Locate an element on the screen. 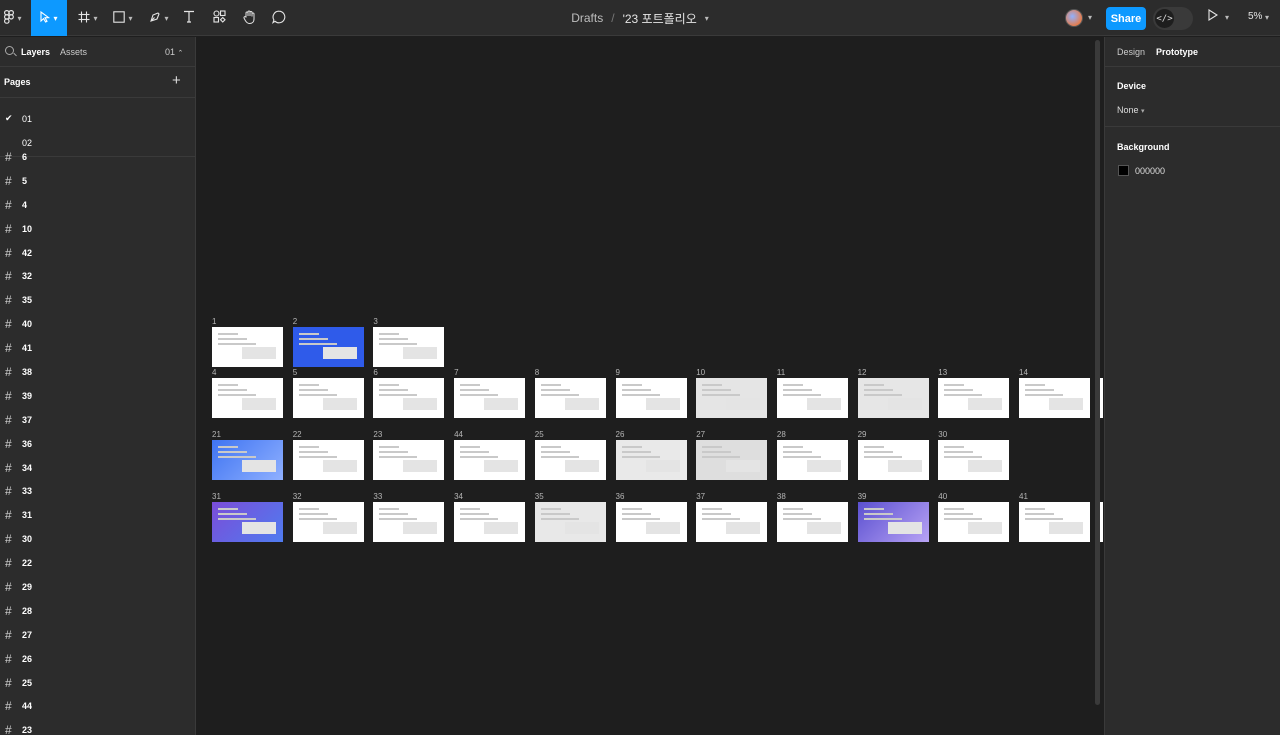  layer-item: #28 is located at coordinates (97, 616).